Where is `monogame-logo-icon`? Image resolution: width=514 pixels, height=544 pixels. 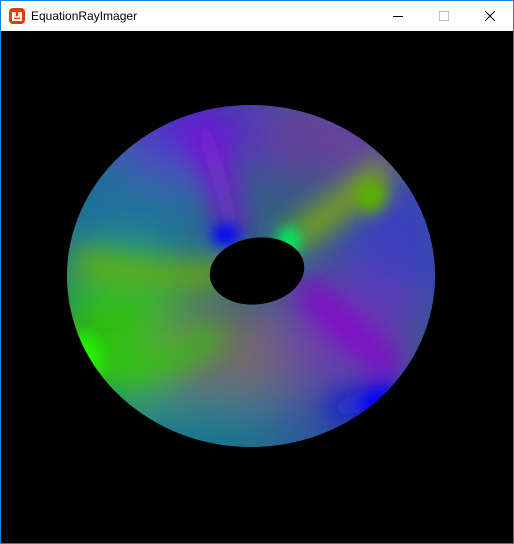
monogame-logo-icon is located at coordinates (17, 16).